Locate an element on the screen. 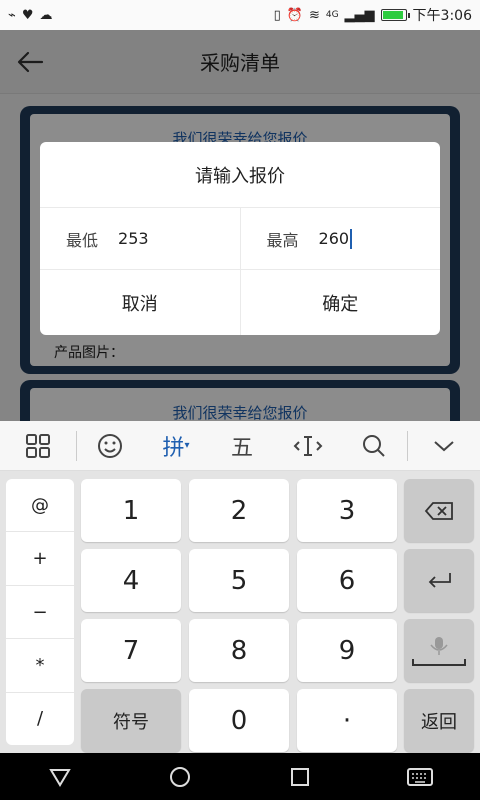 The image size is (480, 800). triangle-back-icon is located at coordinates (60, 777).